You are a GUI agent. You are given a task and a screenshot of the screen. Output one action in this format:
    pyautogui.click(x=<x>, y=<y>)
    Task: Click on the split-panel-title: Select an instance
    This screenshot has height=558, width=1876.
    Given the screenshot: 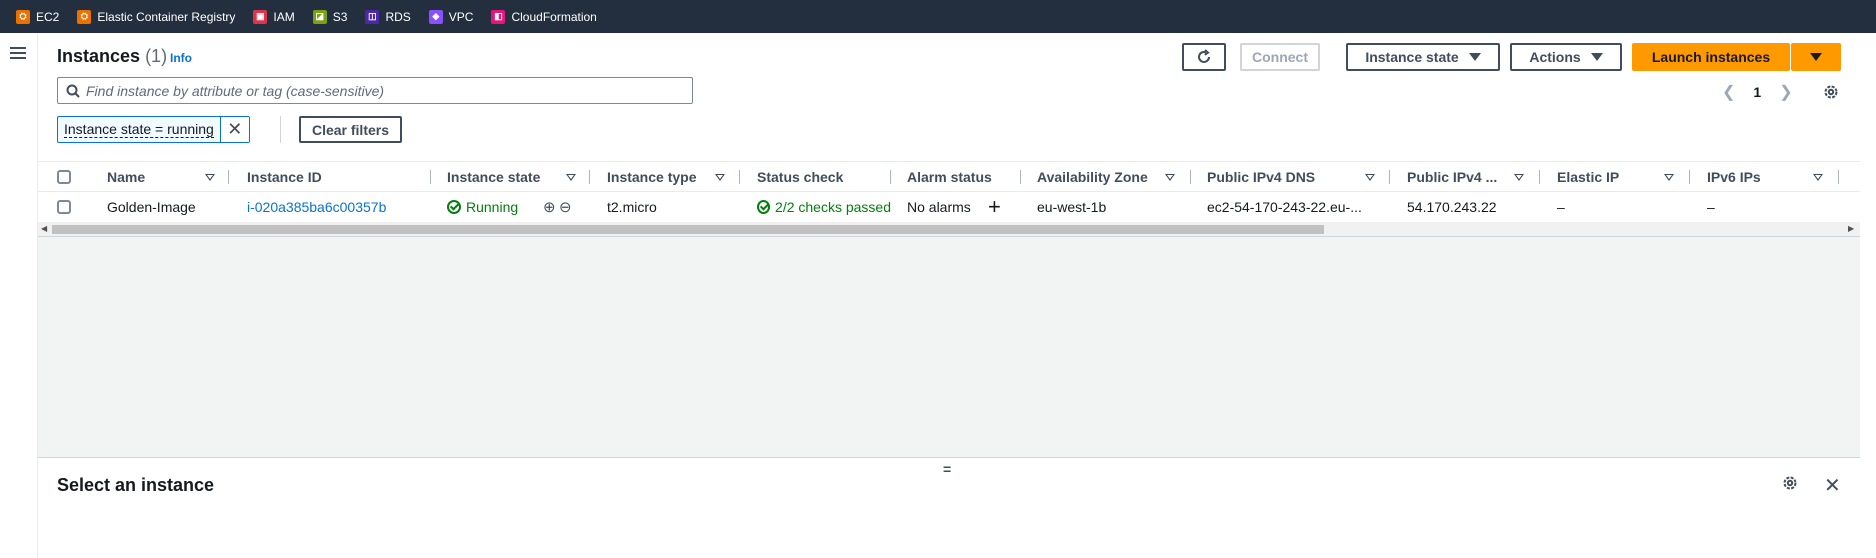 What is the action you would take?
    pyautogui.click(x=136, y=485)
    